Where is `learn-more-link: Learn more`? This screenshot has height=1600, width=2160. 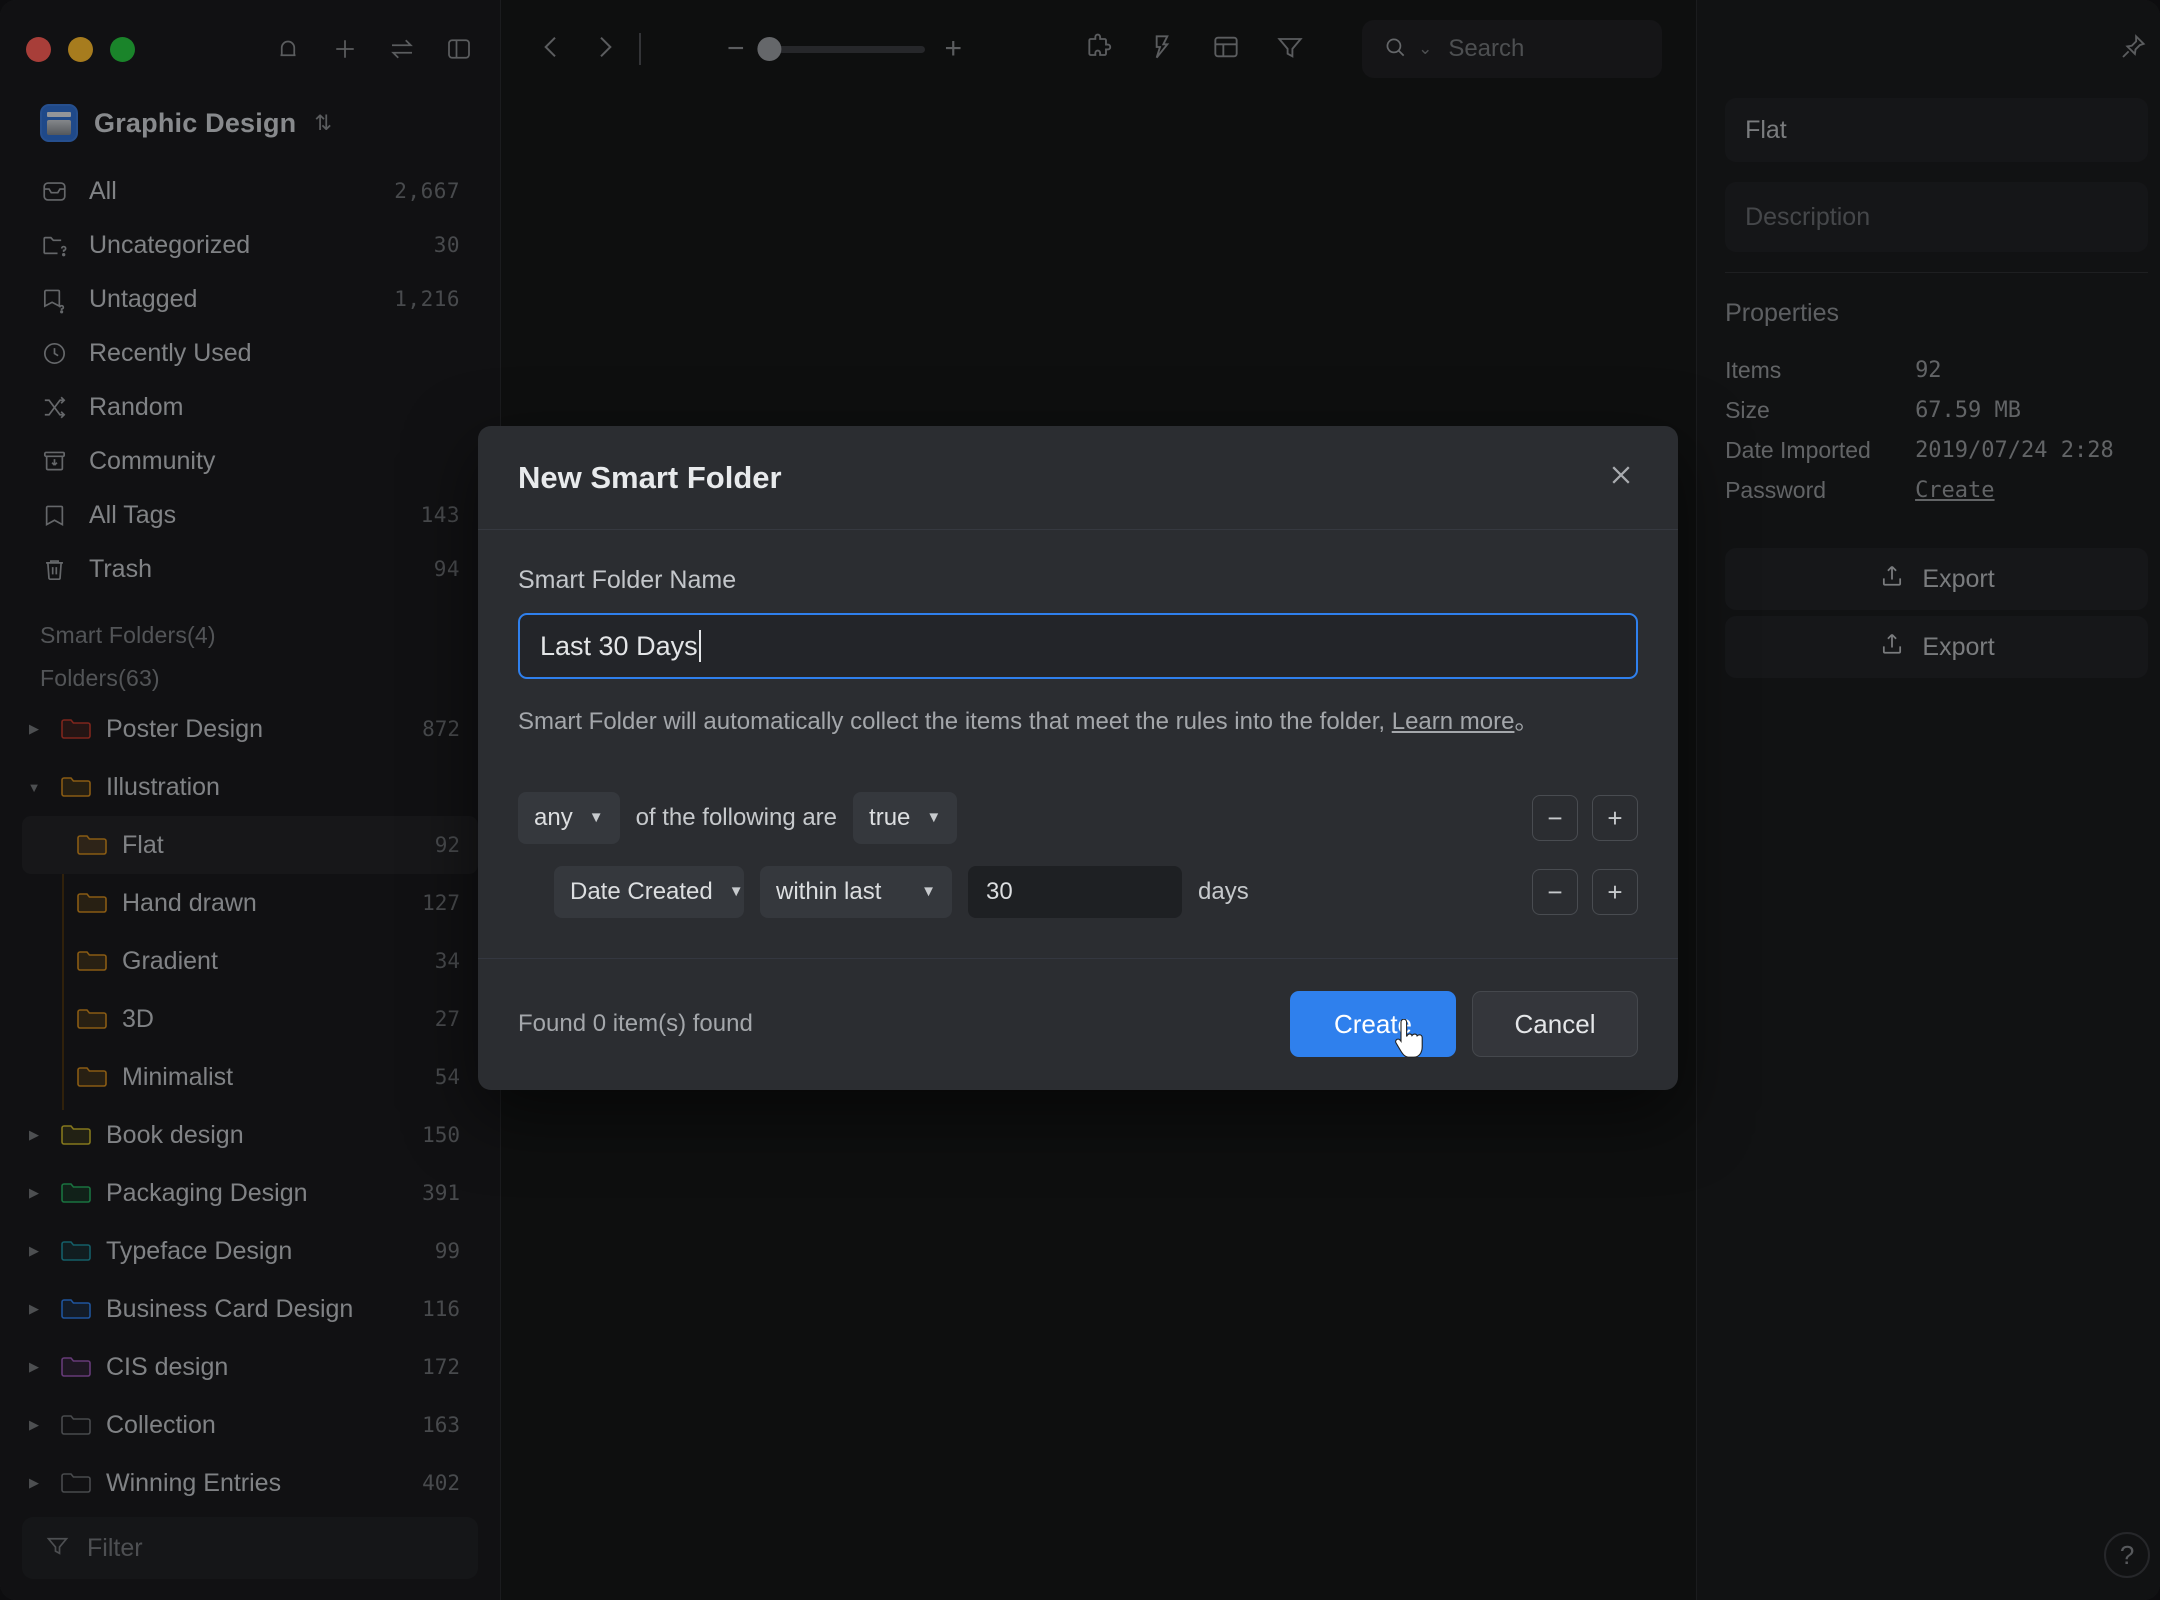
learn-more-link: Learn more is located at coordinates (1453, 721).